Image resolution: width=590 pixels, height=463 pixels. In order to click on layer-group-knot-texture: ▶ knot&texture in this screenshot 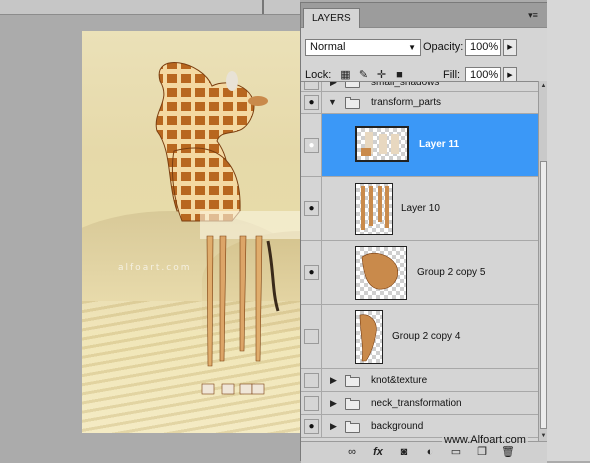, I will do `click(419, 380)`.